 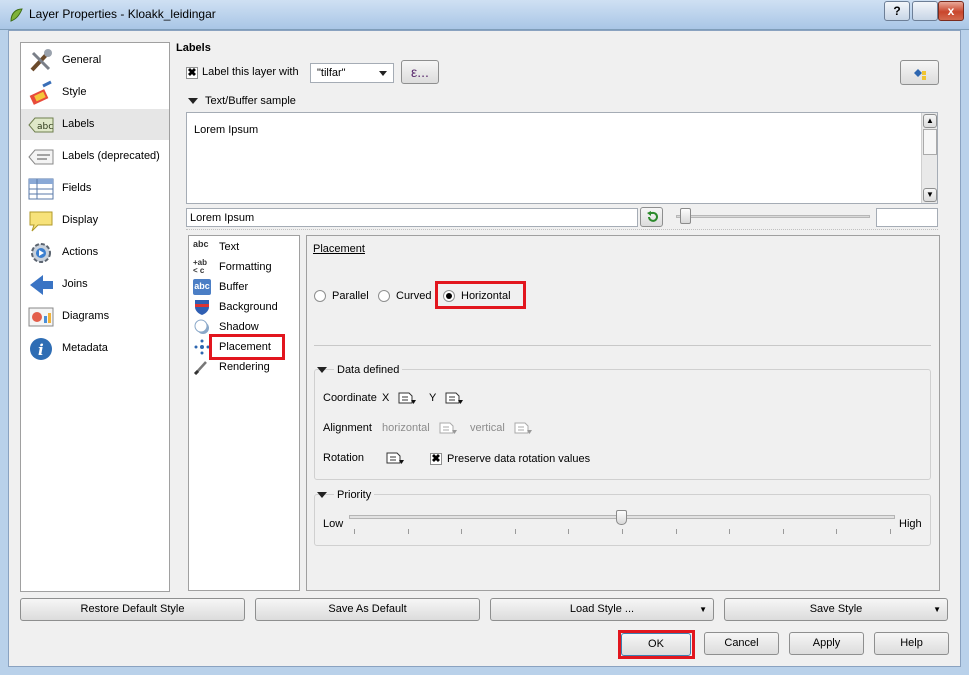 What do you see at coordinates (347, 428) in the screenshot?
I see `alignment-label: Alignment` at bounding box center [347, 428].